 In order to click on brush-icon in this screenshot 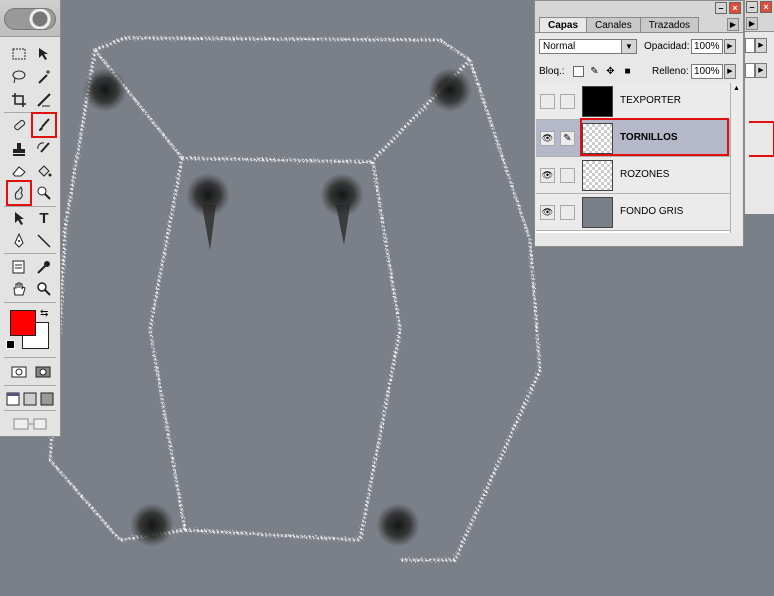, I will do `click(44, 125)`.